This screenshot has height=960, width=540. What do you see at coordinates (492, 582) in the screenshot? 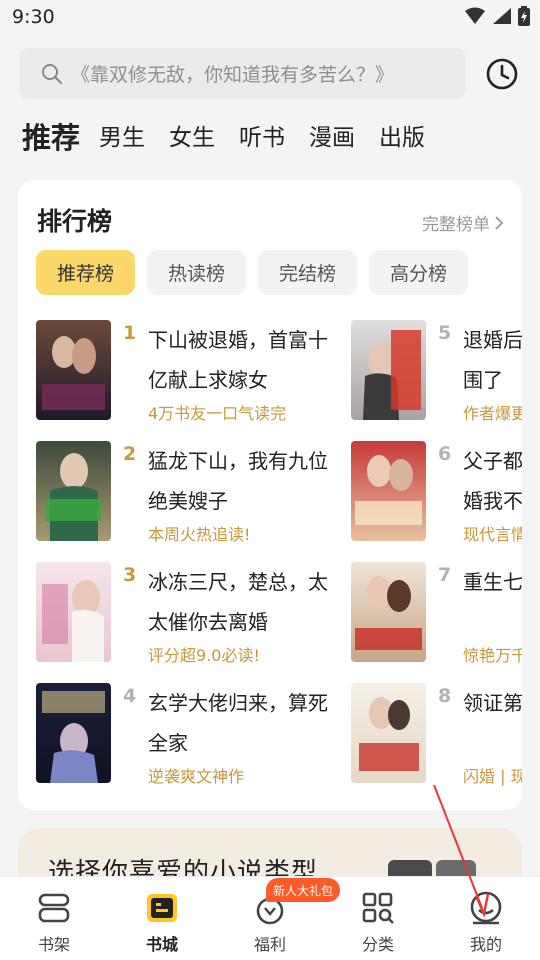
I see `book-title: 重生七零，猎养家` at bounding box center [492, 582].